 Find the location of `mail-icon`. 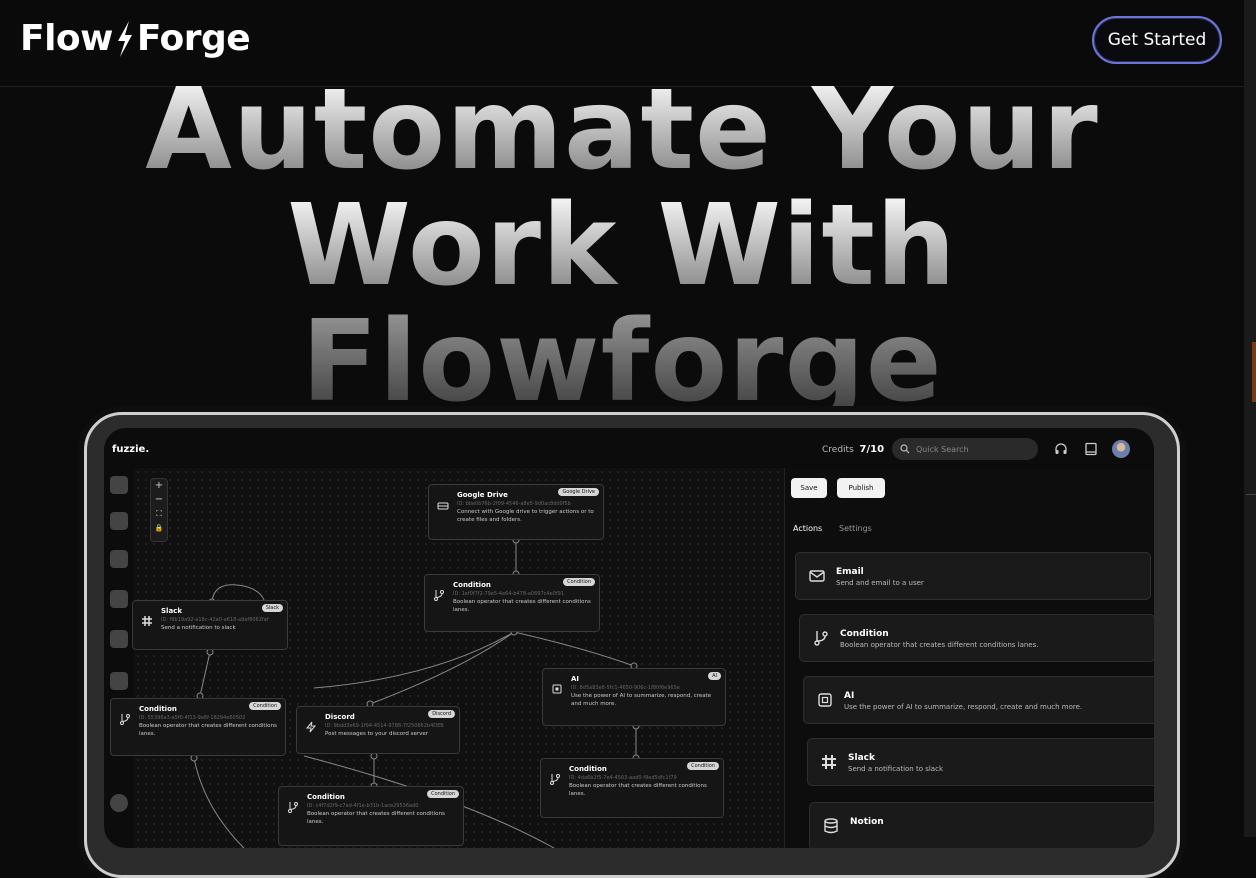

mail-icon is located at coordinates (817, 576).